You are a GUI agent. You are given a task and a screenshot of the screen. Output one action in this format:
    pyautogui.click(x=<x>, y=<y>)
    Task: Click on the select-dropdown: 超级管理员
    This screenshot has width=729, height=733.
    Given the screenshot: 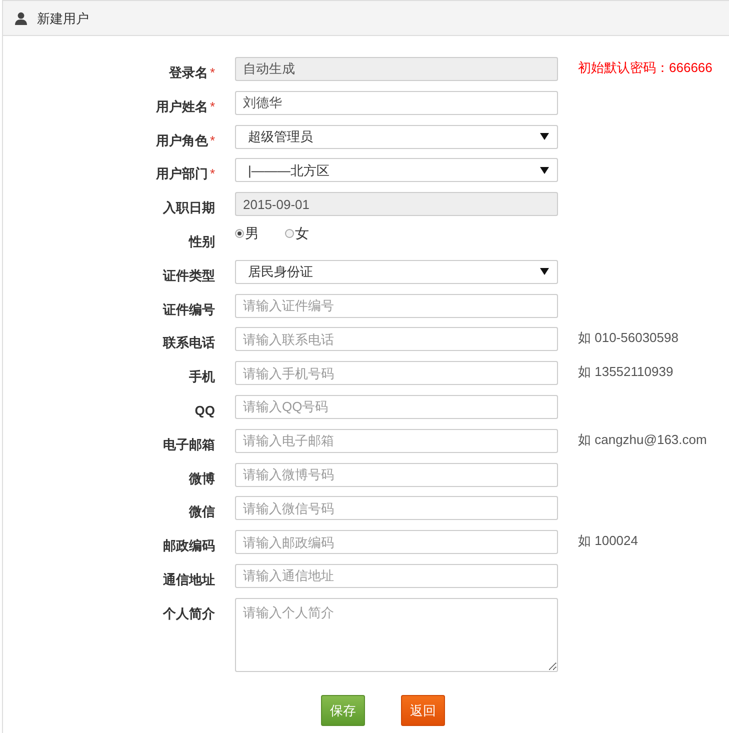 What is the action you would take?
    pyautogui.click(x=396, y=136)
    